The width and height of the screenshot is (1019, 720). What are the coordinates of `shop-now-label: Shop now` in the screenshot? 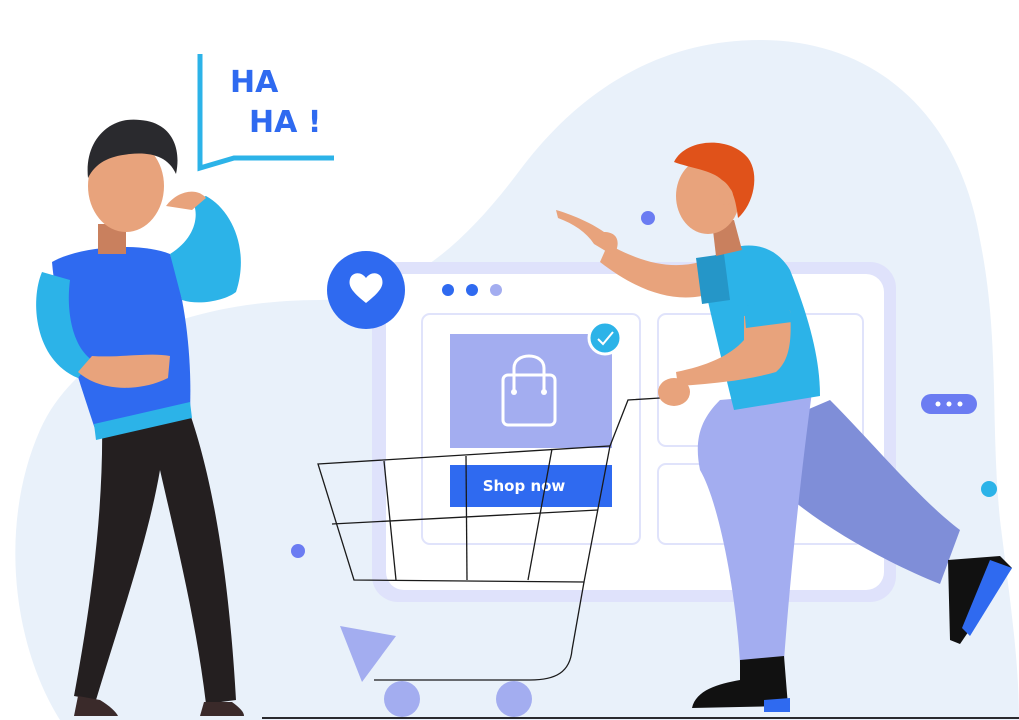 It's located at (524, 486).